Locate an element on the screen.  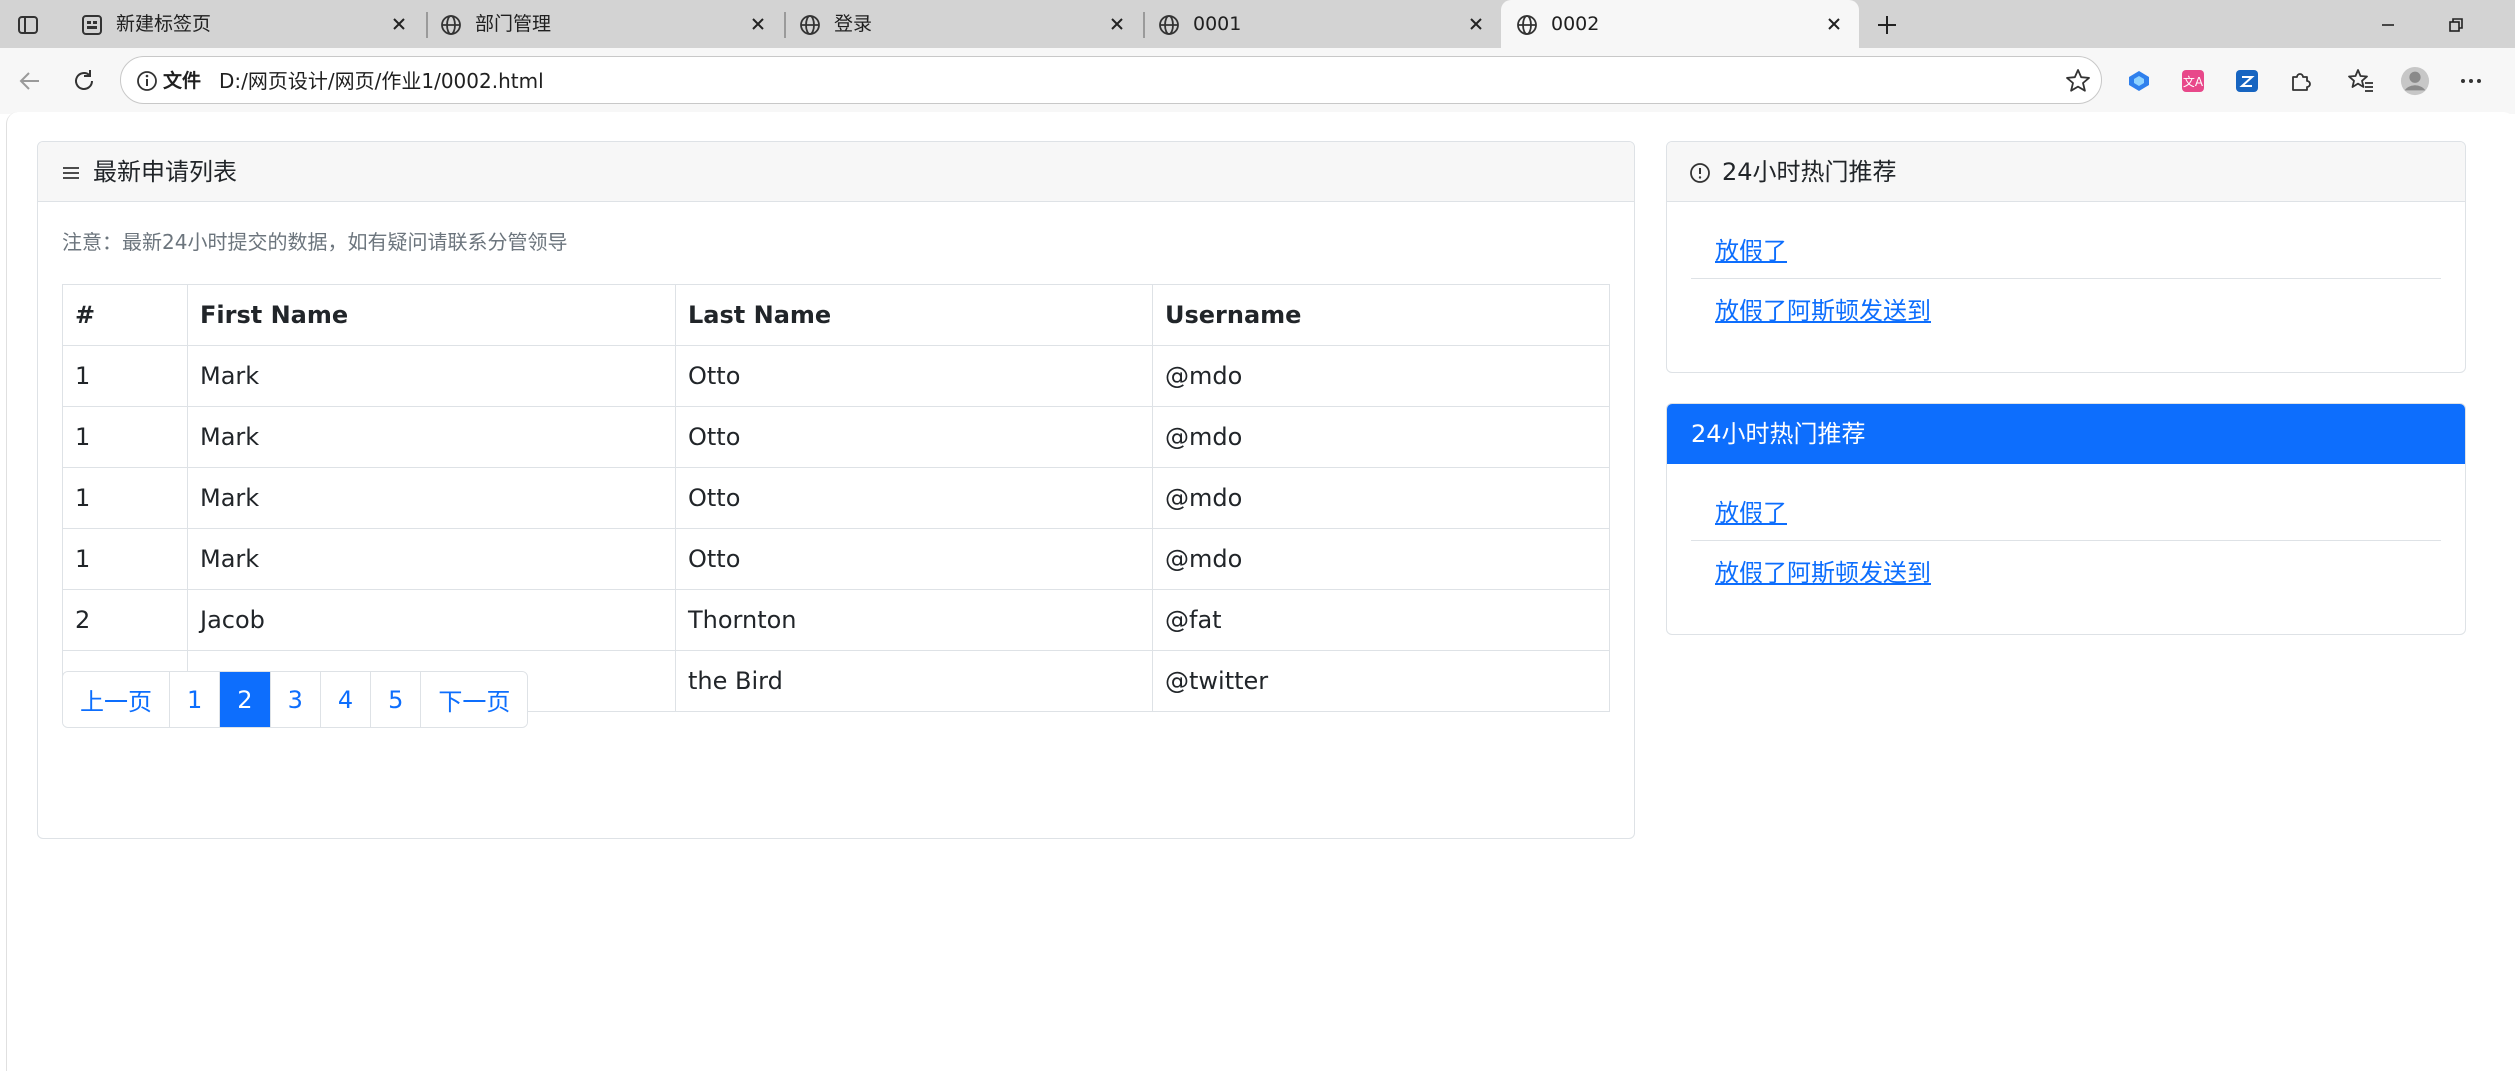
tab-title: 0001 is located at coordinates (1217, 24).